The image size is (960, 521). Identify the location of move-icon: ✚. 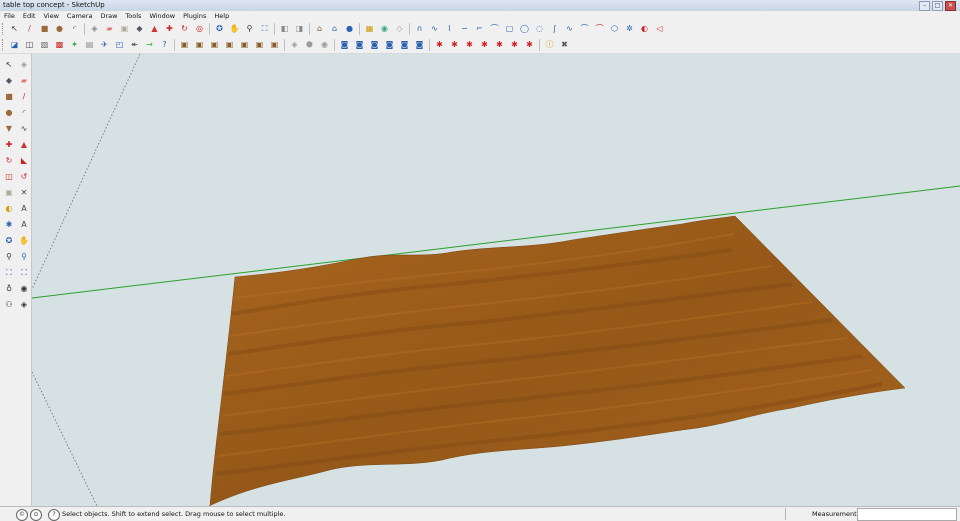
(170, 29).